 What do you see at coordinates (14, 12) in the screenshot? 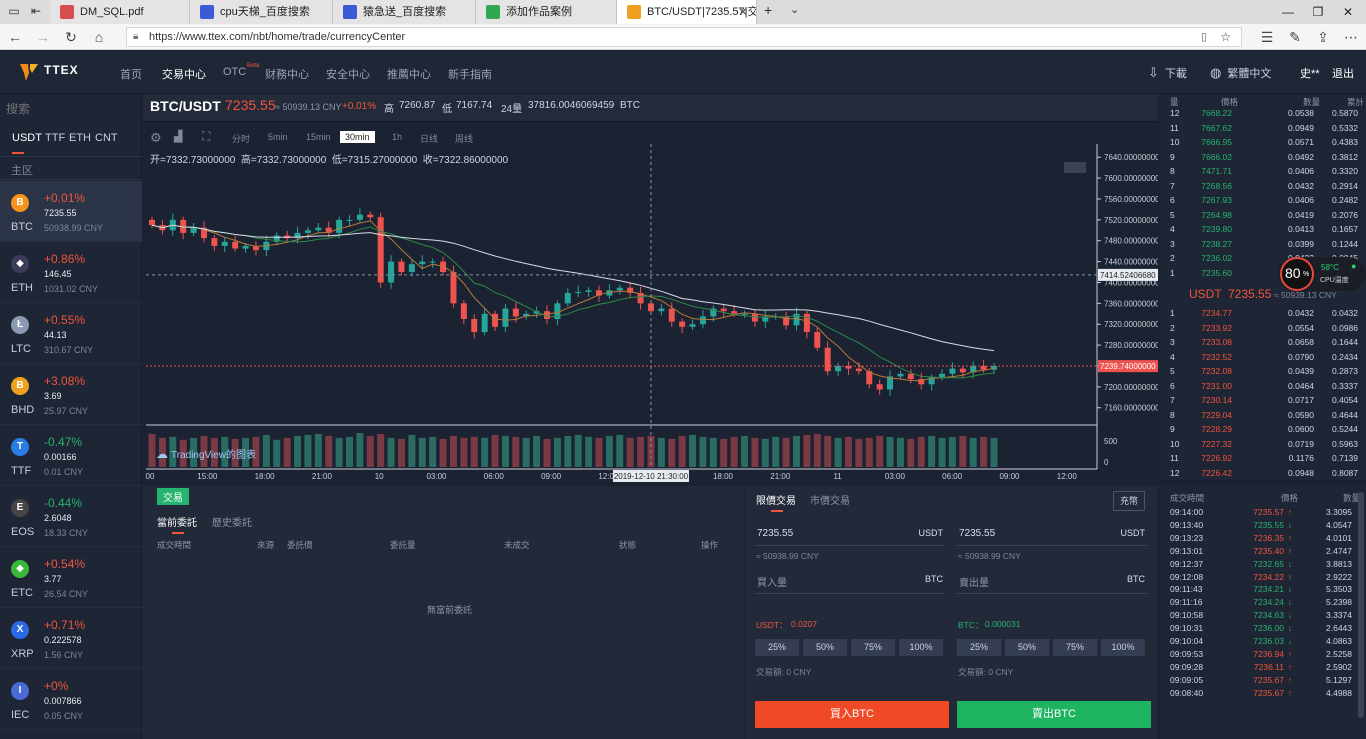
I see `tab-list-icon: ▭` at bounding box center [14, 12].